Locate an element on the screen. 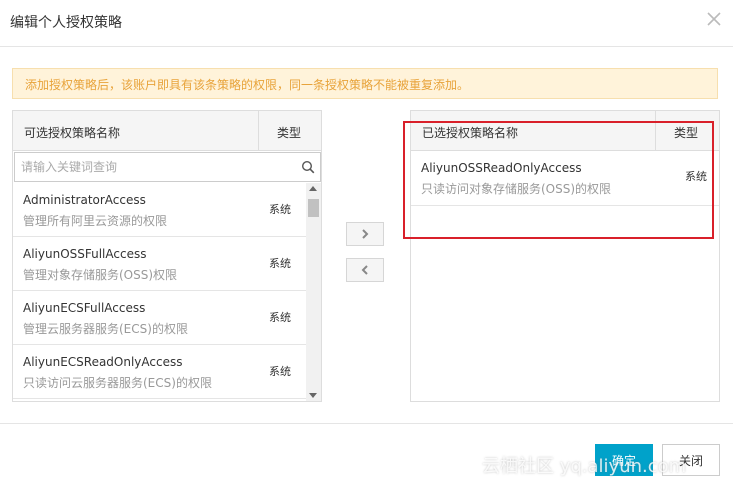 This screenshot has height=489, width=733. confirm-button: 确定 is located at coordinates (624, 460).